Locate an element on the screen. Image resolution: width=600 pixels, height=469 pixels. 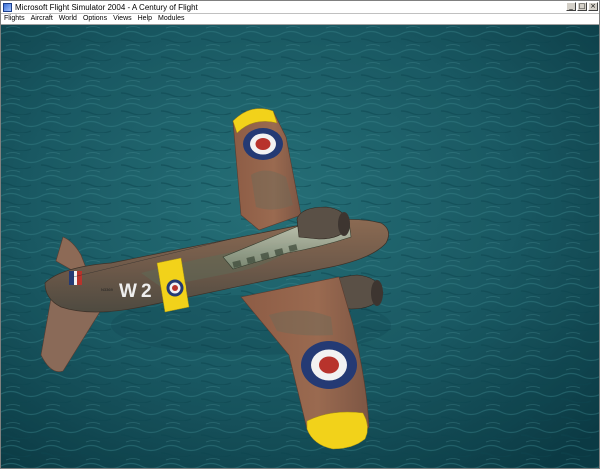
menu-help: Help is located at coordinates (145, 19).